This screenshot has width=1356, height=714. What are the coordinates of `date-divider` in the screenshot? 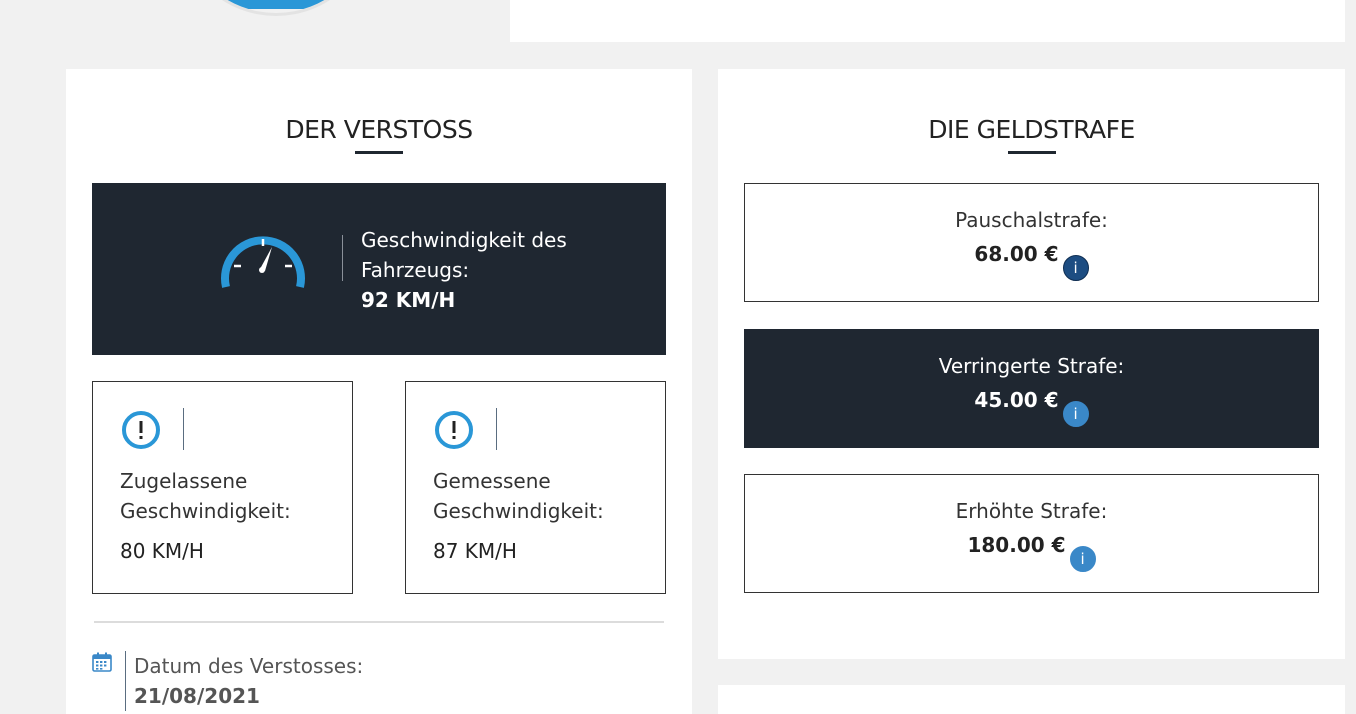 It's located at (125, 681).